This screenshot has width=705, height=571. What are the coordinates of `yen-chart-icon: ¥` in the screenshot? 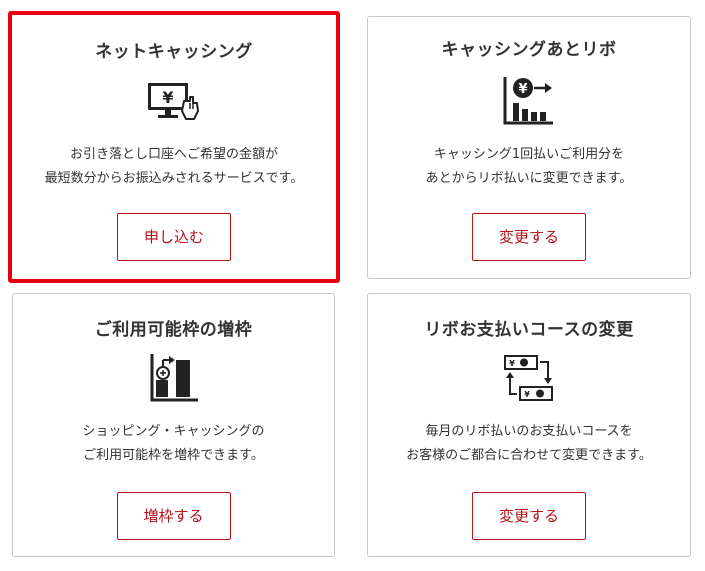 It's located at (528, 101).